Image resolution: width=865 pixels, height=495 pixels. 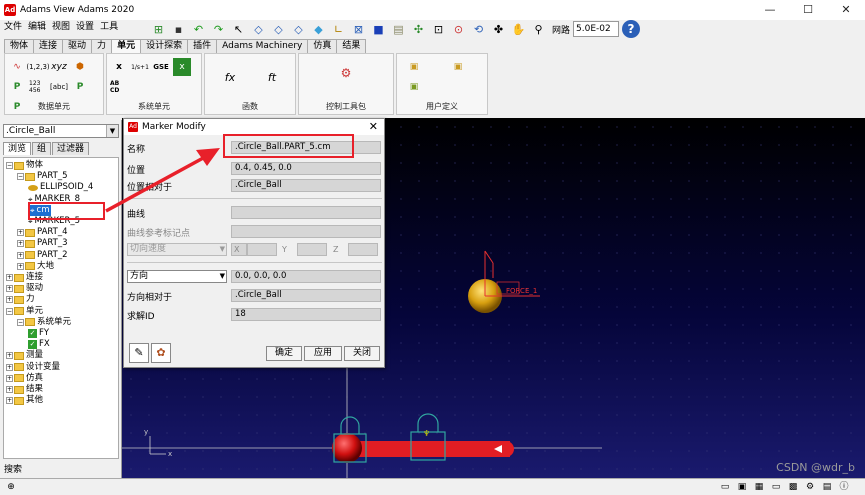 I want to click on annotation-arrow, so click(x=162, y=180).